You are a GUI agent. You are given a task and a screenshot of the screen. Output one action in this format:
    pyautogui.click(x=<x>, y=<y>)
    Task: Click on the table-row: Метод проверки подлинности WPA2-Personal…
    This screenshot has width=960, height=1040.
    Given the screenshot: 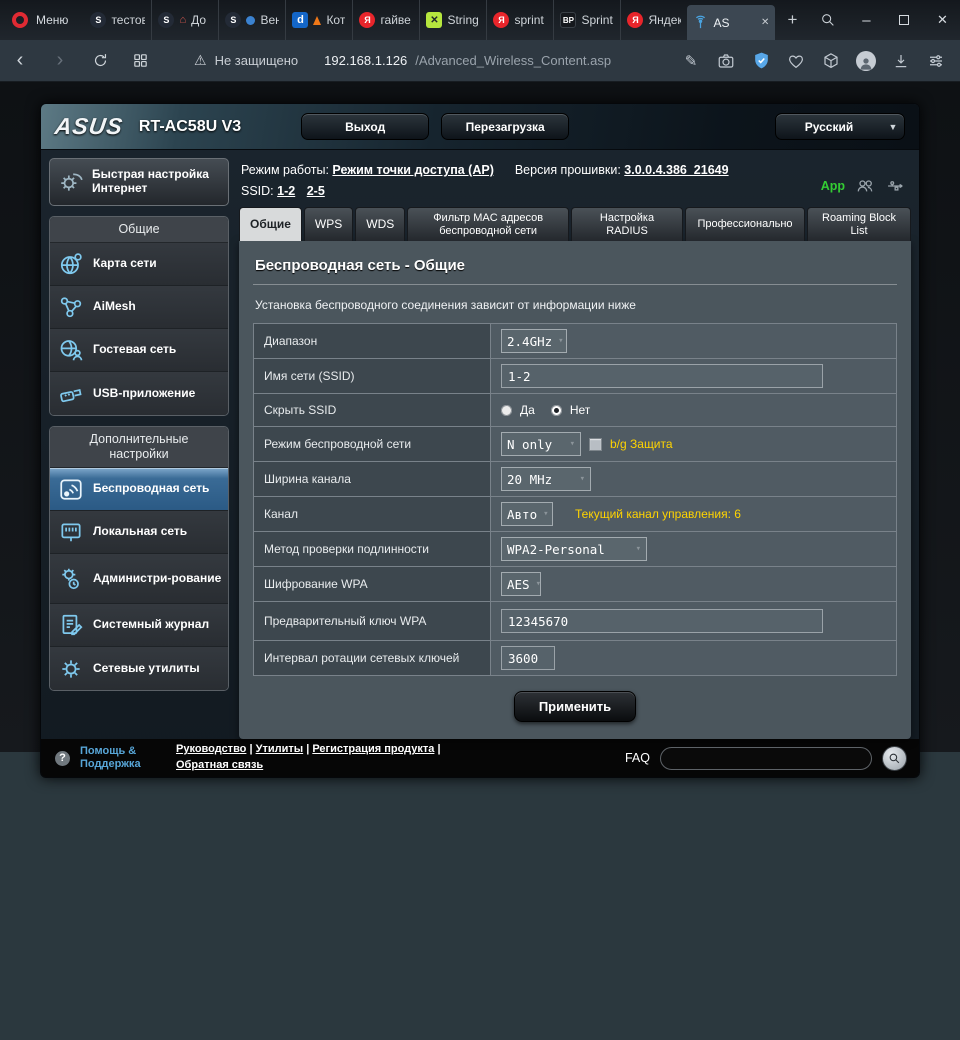 What is the action you would take?
    pyautogui.click(x=575, y=550)
    